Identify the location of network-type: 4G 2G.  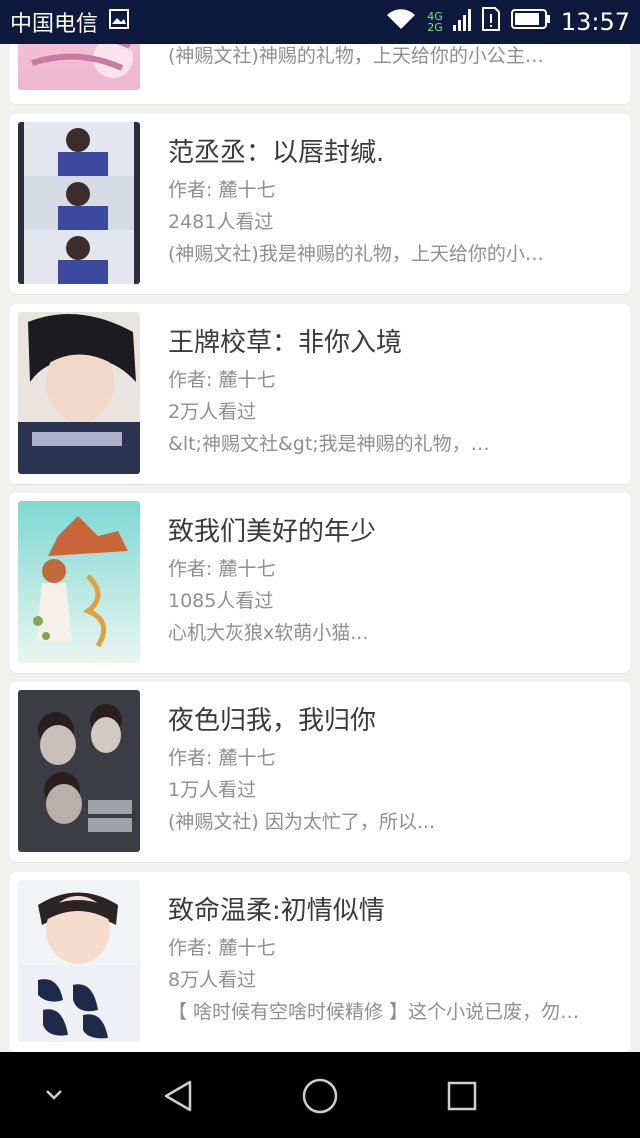
(435, 22).